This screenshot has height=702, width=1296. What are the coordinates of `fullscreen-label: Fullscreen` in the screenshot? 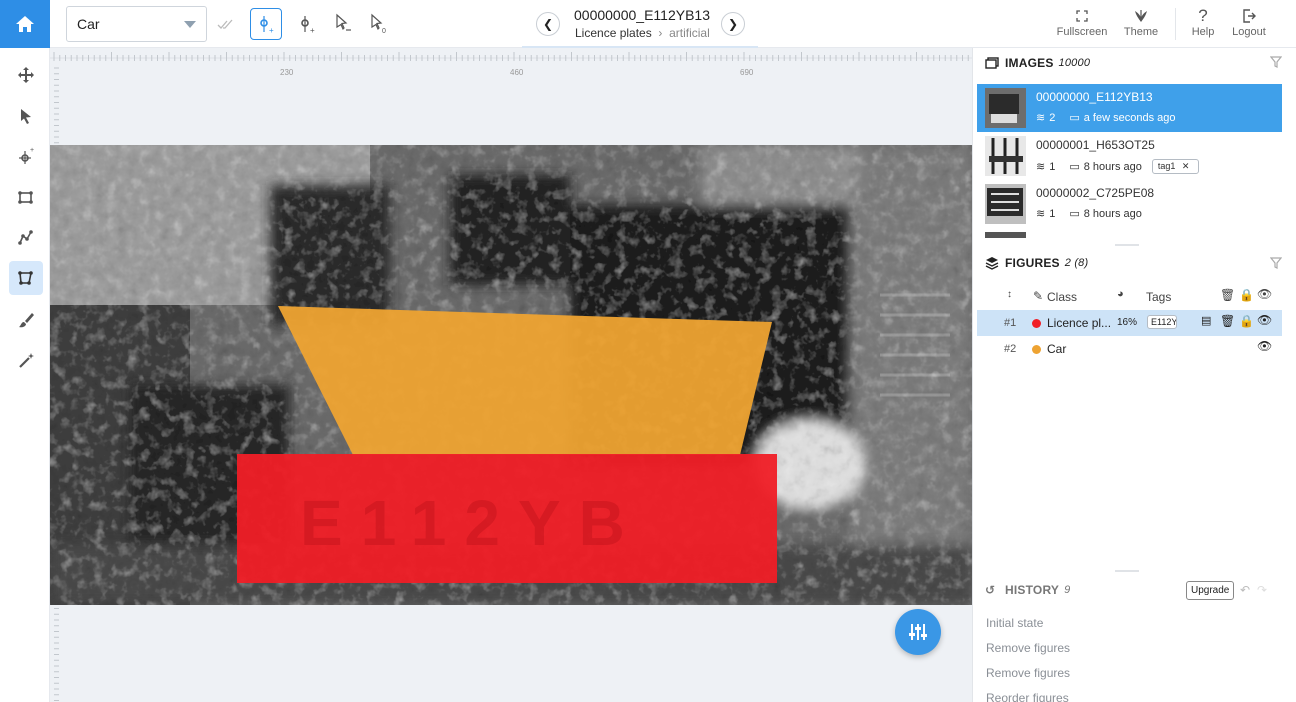 It's located at (1082, 32).